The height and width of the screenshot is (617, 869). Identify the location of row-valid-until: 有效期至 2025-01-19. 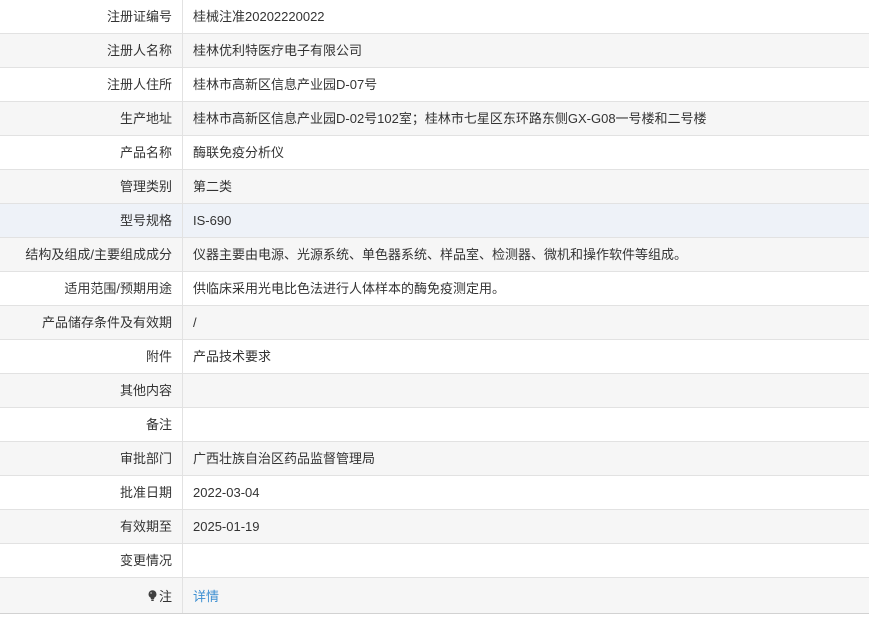
(434, 527).